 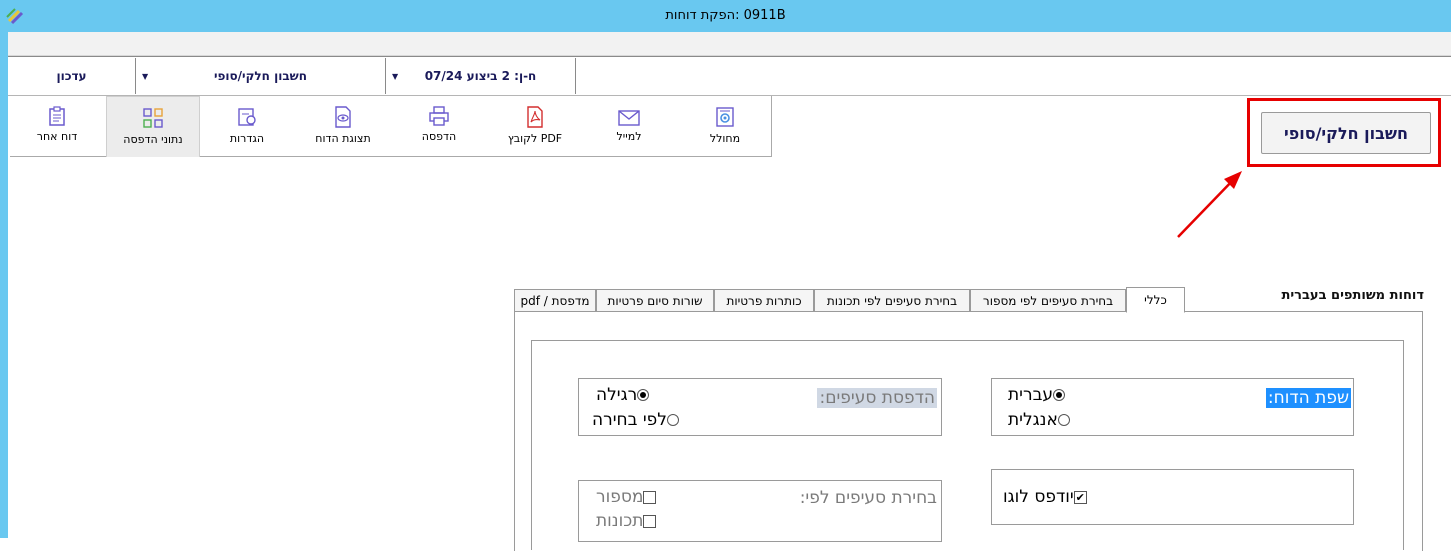 I want to click on account-type-dropdown: ▼ חשבון חלקי/סופי, so click(x=261, y=76).